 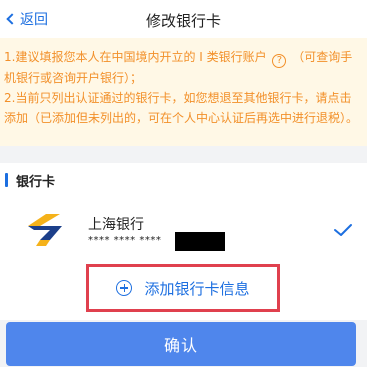 I want to click on redaction-bar, so click(x=200, y=241).